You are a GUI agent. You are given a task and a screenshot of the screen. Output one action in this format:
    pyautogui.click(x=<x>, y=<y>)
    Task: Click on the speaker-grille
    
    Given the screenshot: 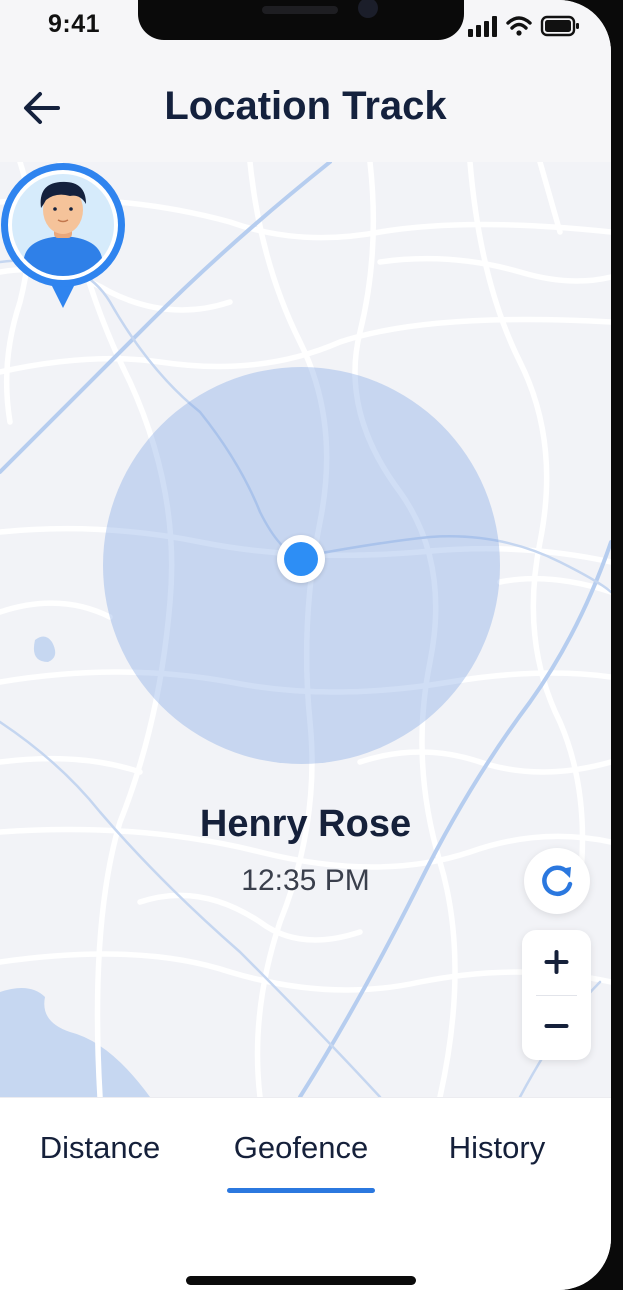 What is the action you would take?
    pyautogui.click(x=300, y=10)
    